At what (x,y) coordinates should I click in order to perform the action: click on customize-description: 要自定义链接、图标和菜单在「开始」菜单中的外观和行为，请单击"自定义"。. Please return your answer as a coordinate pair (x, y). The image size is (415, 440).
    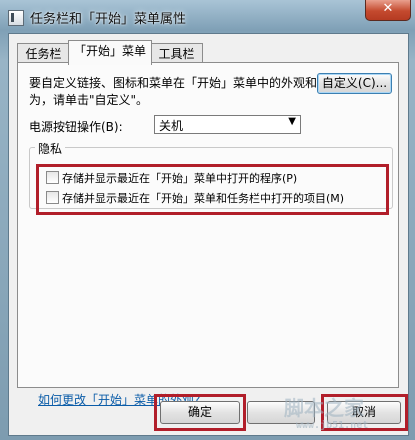
    Looking at the image, I should click on (179, 91).